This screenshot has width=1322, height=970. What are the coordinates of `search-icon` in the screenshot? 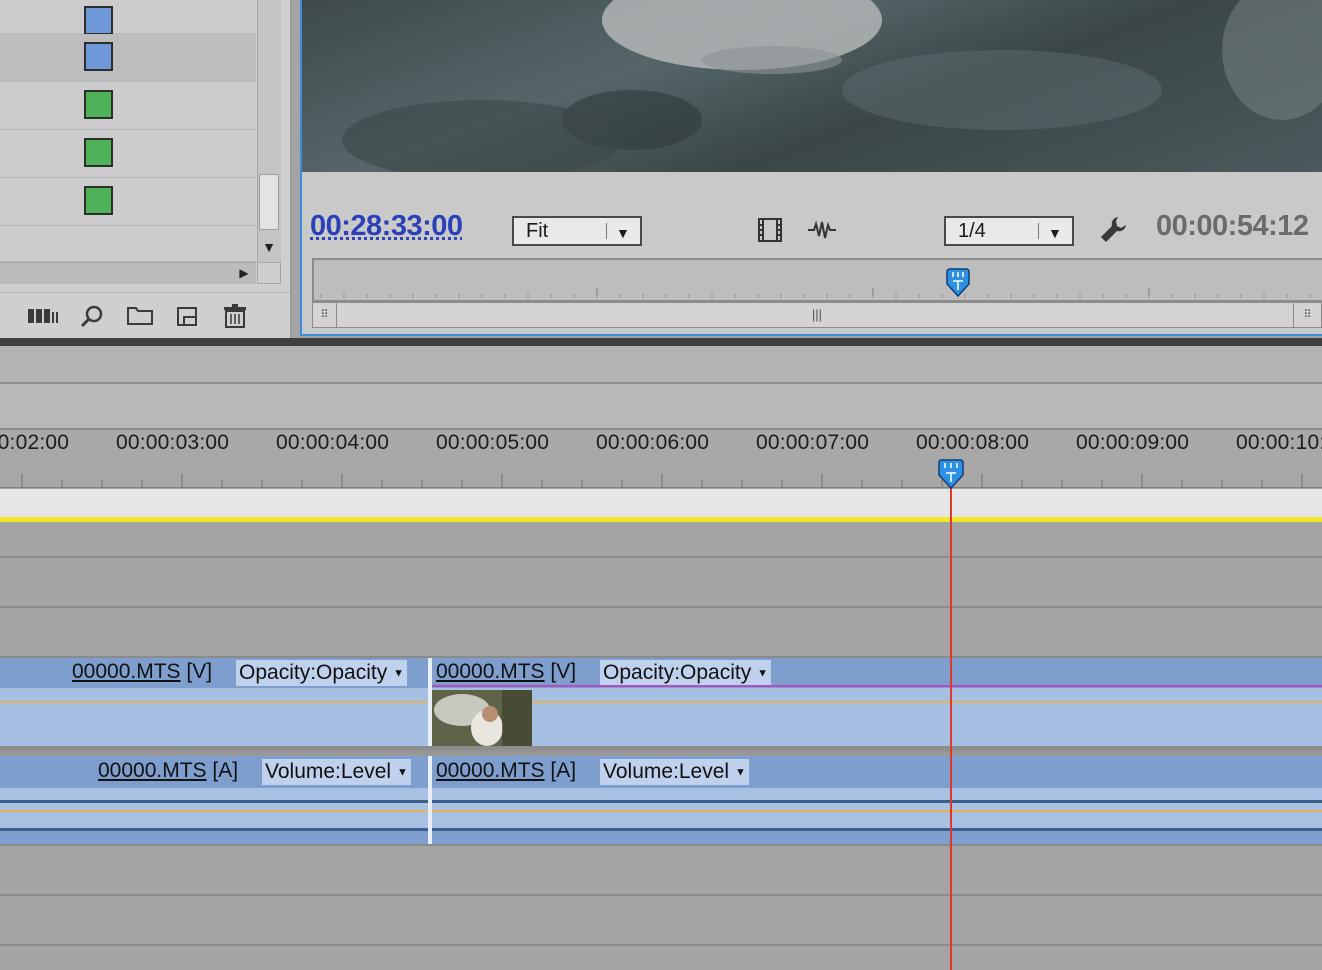 It's located at (92, 316).